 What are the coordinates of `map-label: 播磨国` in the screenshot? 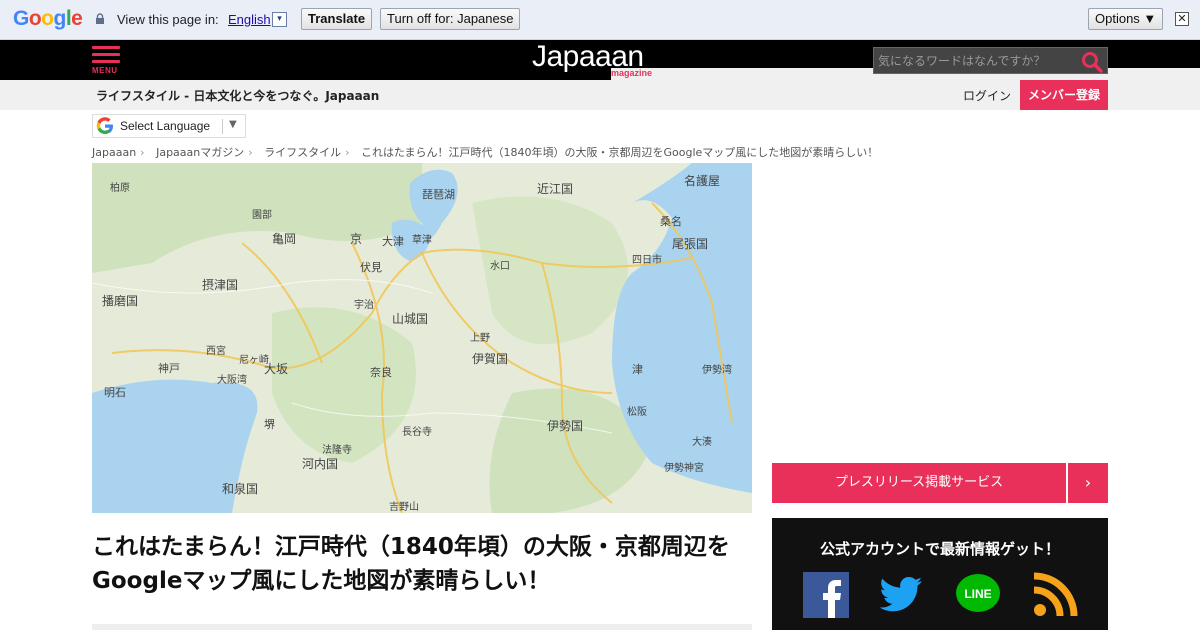 It's located at (120, 301).